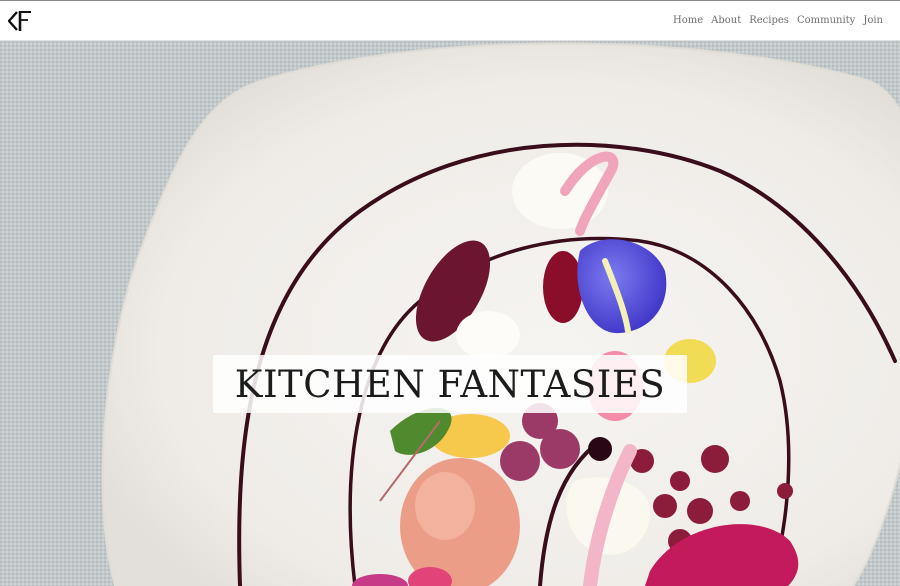 The height and width of the screenshot is (586, 900). I want to click on hero-title: KITCHEN FANTASIES, so click(450, 384).